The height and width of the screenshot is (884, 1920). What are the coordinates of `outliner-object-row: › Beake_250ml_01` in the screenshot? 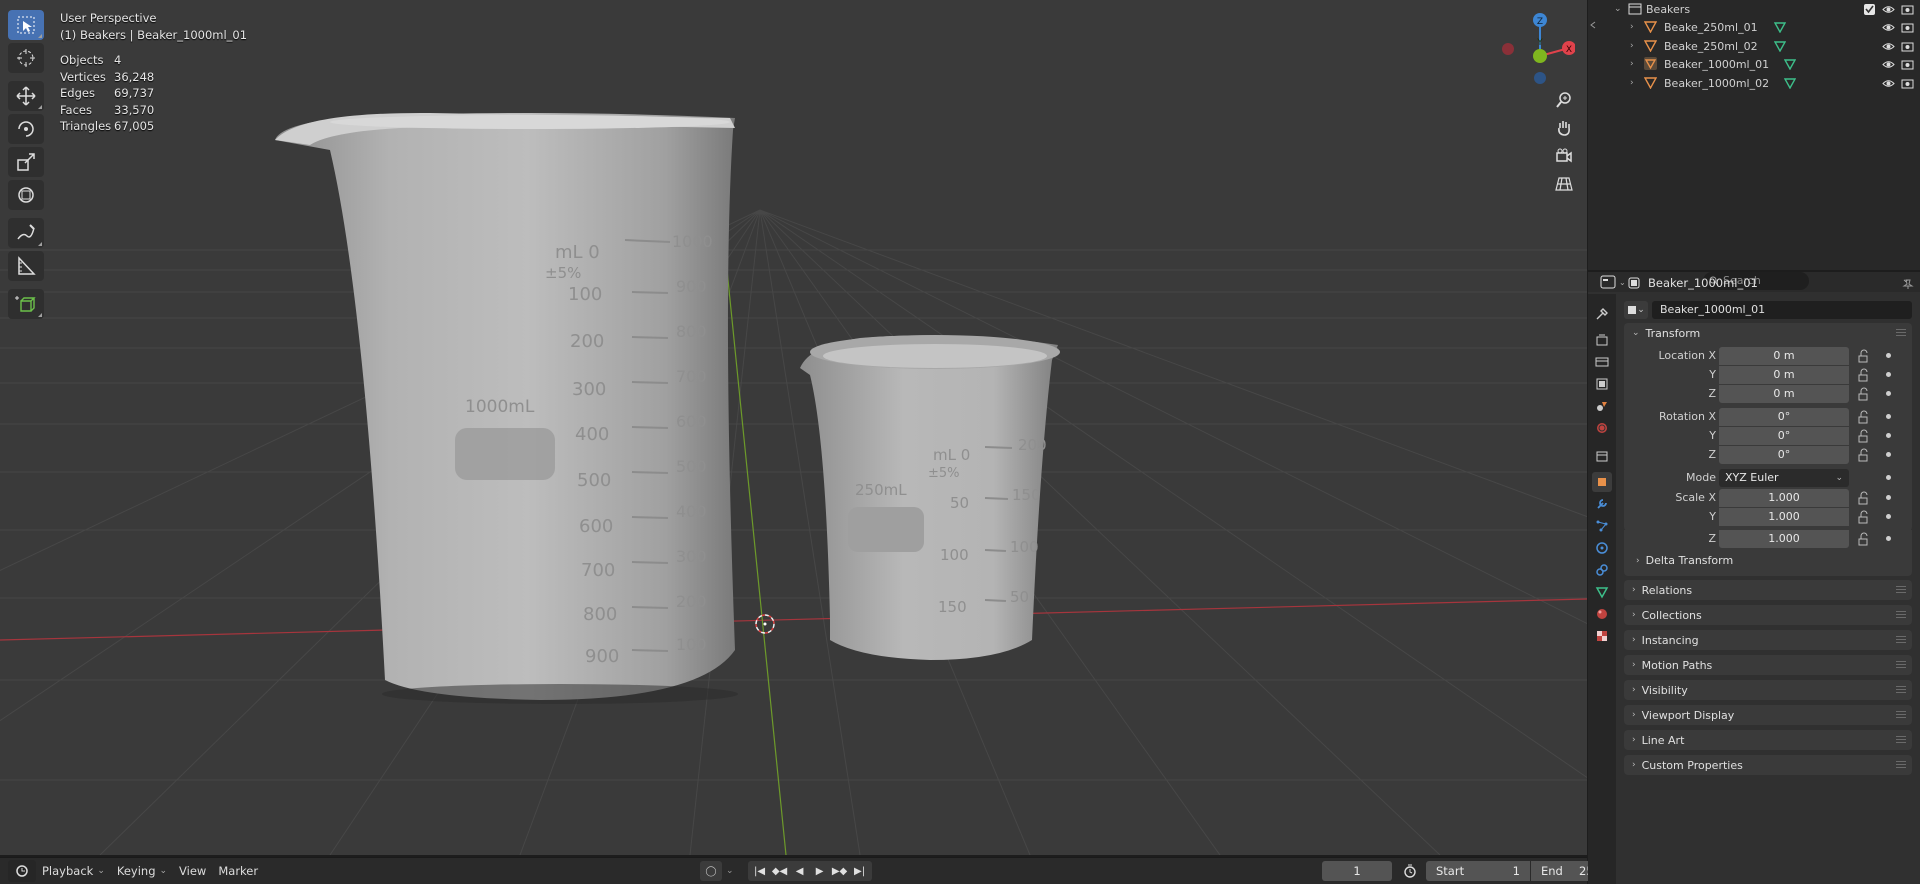 It's located at (1754, 27).